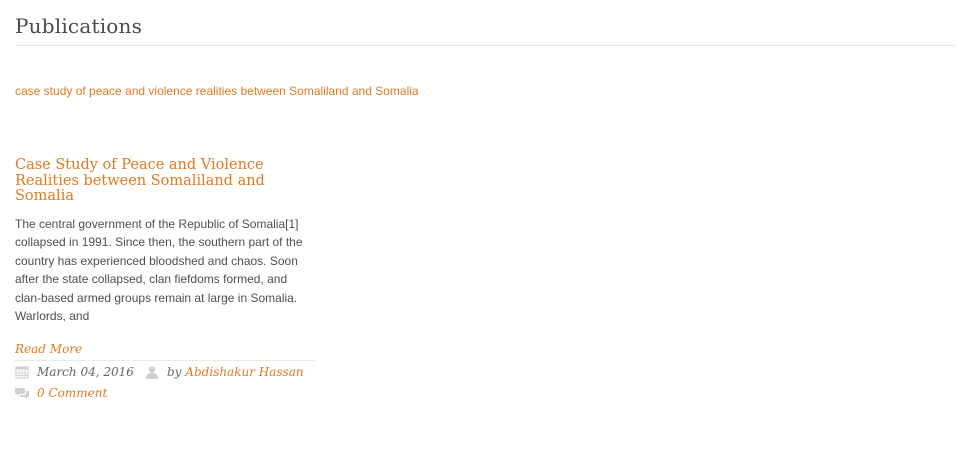 The width and height of the screenshot is (967, 456). What do you see at coordinates (48, 349) in the screenshot?
I see `read-more-link: Read More` at bounding box center [48, 349].